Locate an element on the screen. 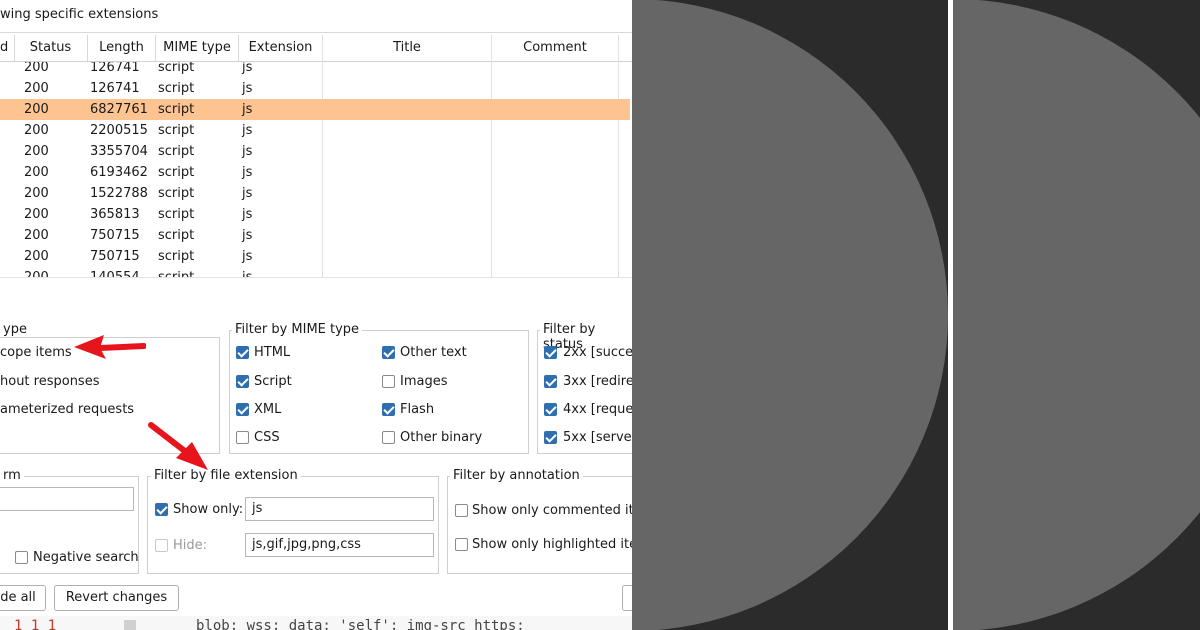 The image size is (1200, 630). mime-other-text-label: Other text is located at coordinates (433, 352).